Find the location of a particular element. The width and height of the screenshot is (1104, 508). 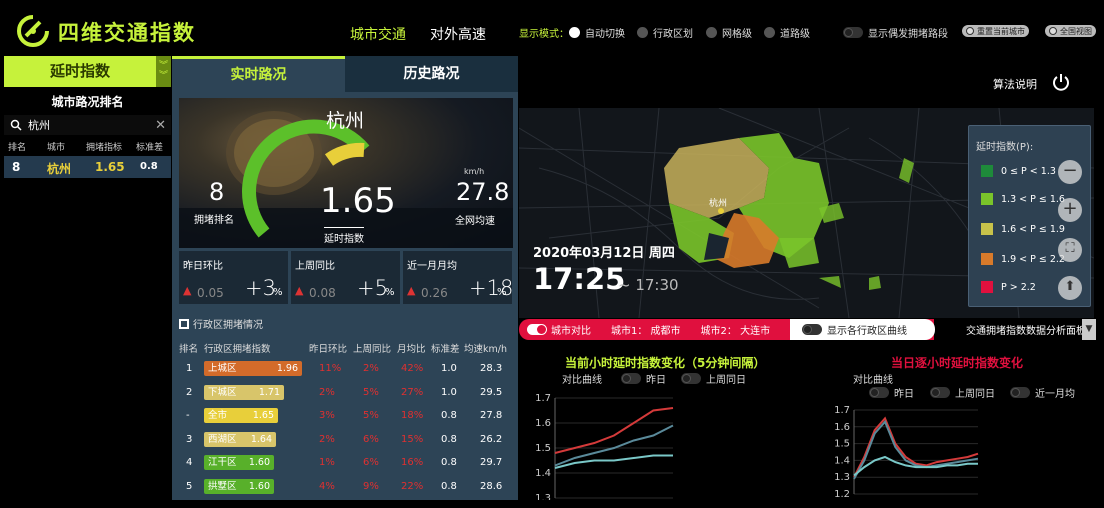

row-district: 上城区 is located at coordinates (222, 368).